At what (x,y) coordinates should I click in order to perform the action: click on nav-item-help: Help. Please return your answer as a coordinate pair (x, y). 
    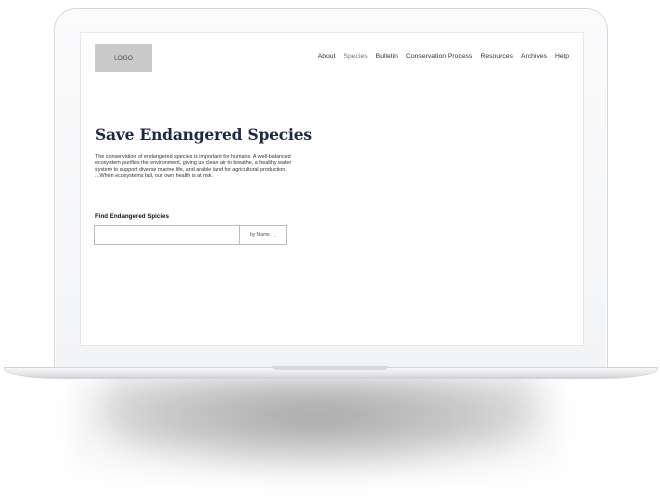
    Looking at the image, I should click on (562, 56).